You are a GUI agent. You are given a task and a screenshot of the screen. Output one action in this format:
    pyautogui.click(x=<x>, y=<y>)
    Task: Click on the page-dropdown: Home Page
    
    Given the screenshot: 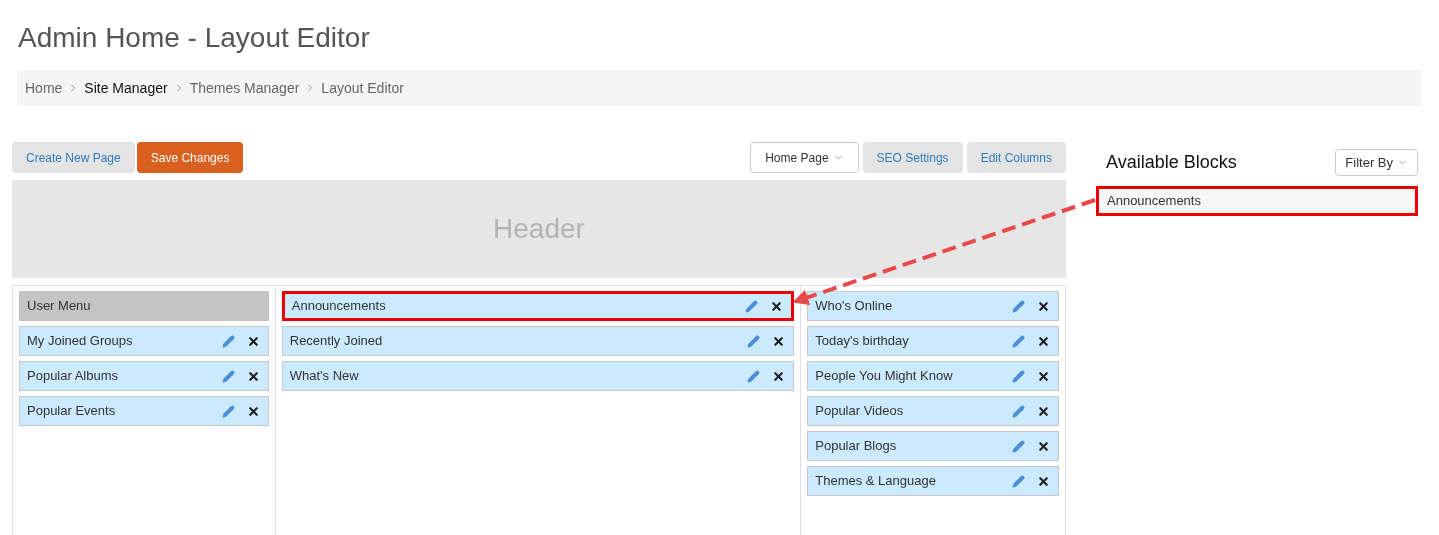 What is the action you would take?
    pyautogui.click(x=804, y=157)
    